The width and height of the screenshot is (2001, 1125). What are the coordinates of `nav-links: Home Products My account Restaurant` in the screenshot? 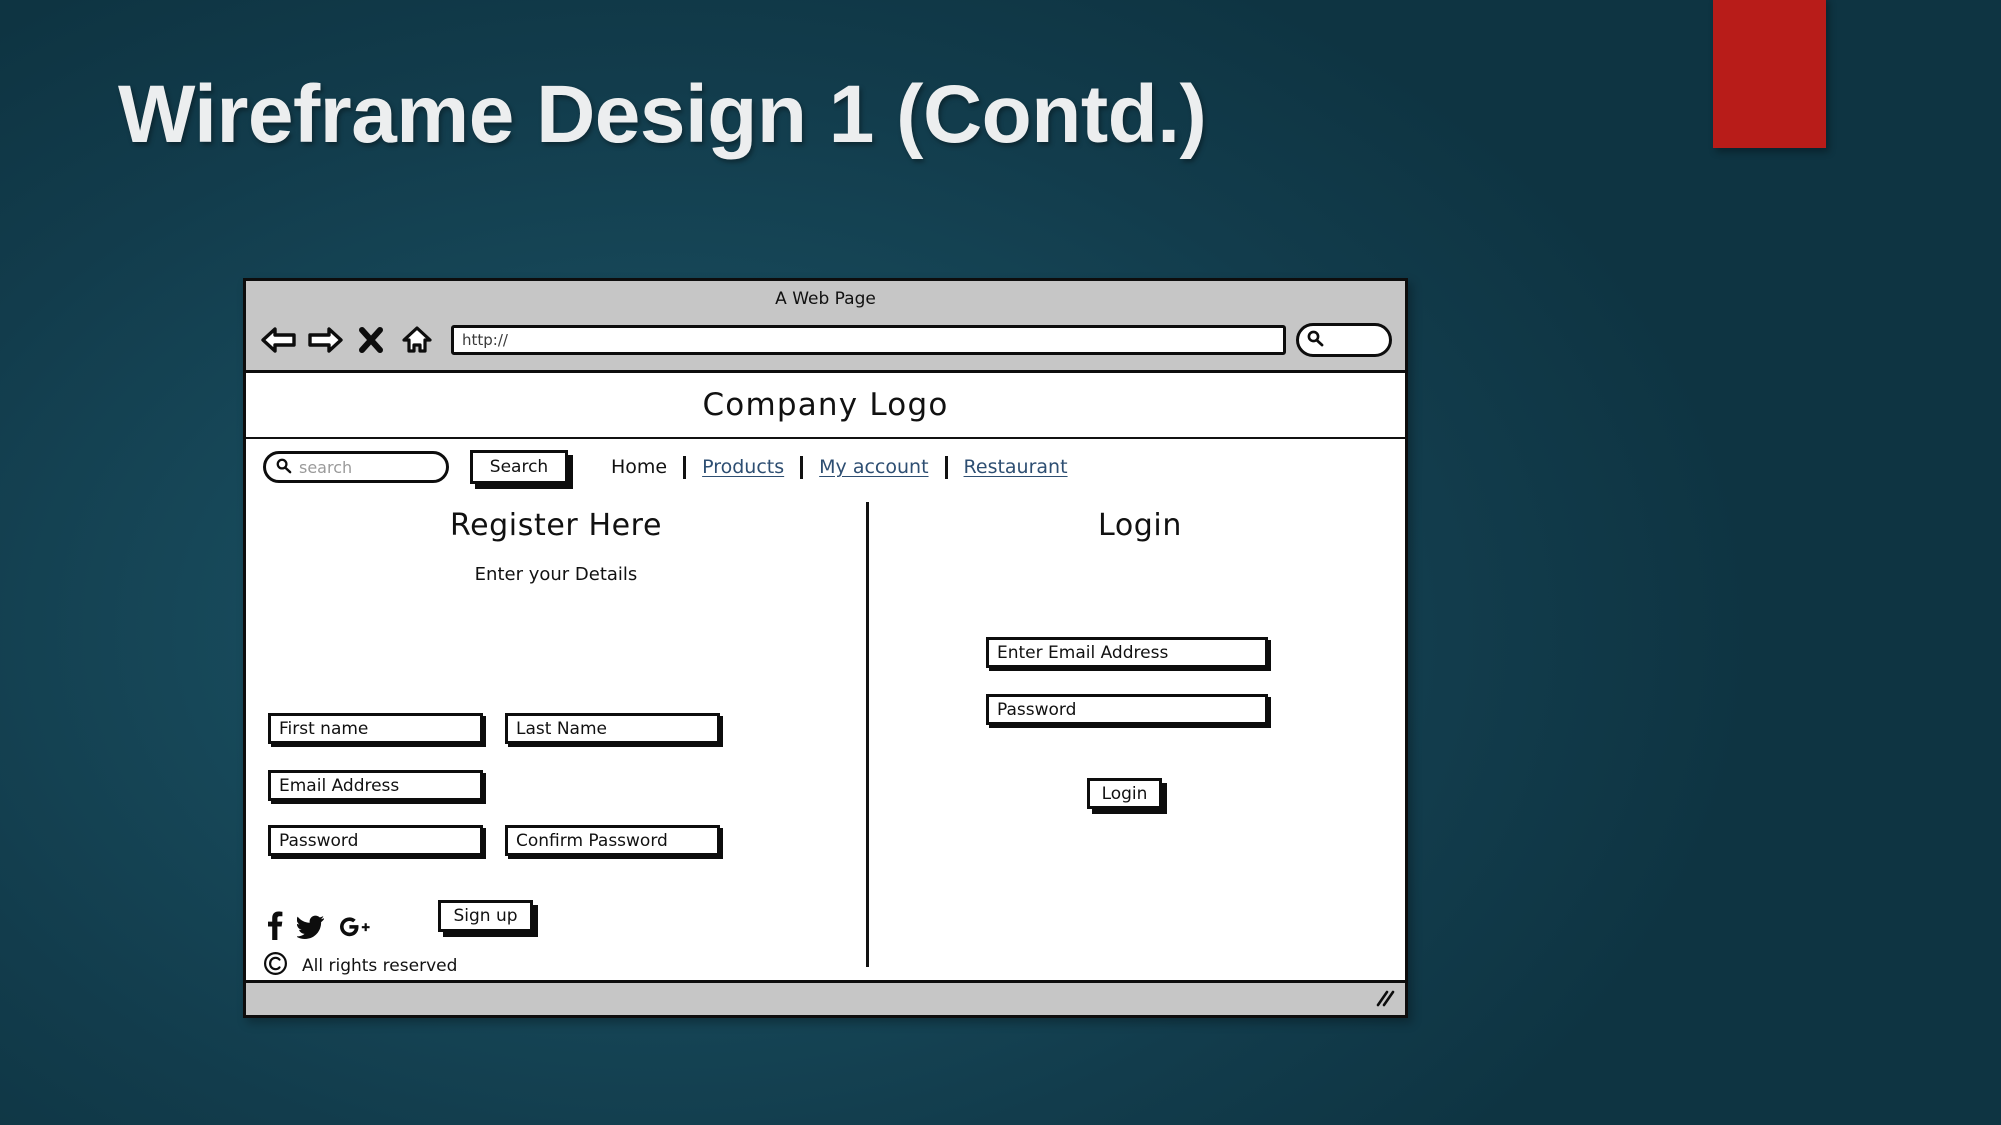 It's located at (839, 467).